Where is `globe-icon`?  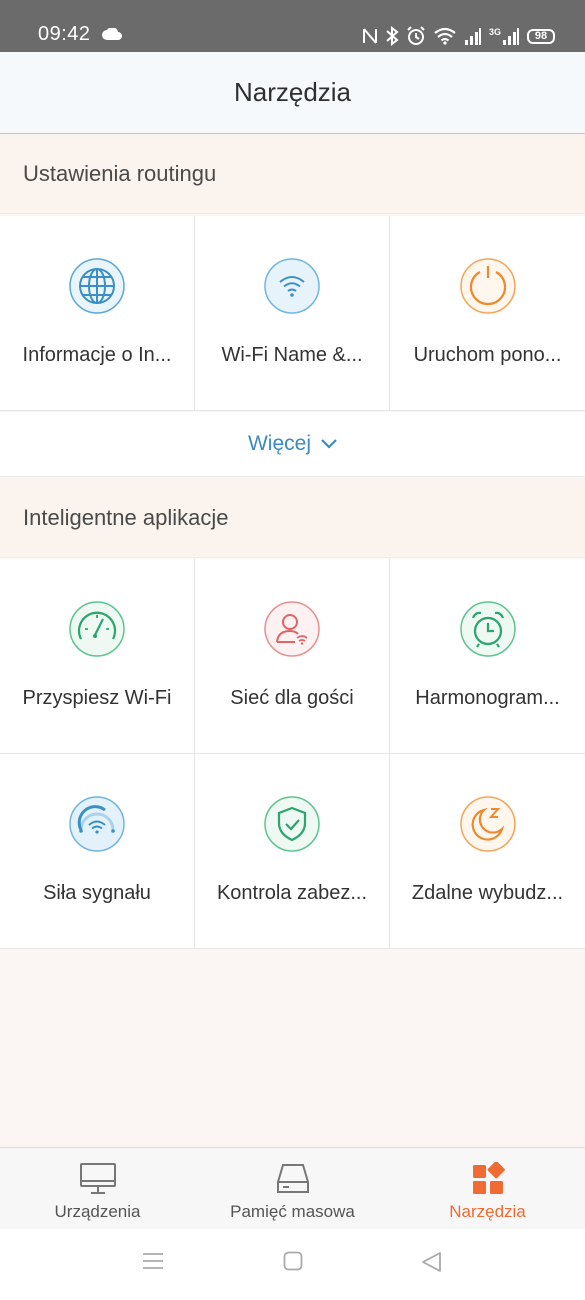
globe-icon is located at coordinates (97, 286).